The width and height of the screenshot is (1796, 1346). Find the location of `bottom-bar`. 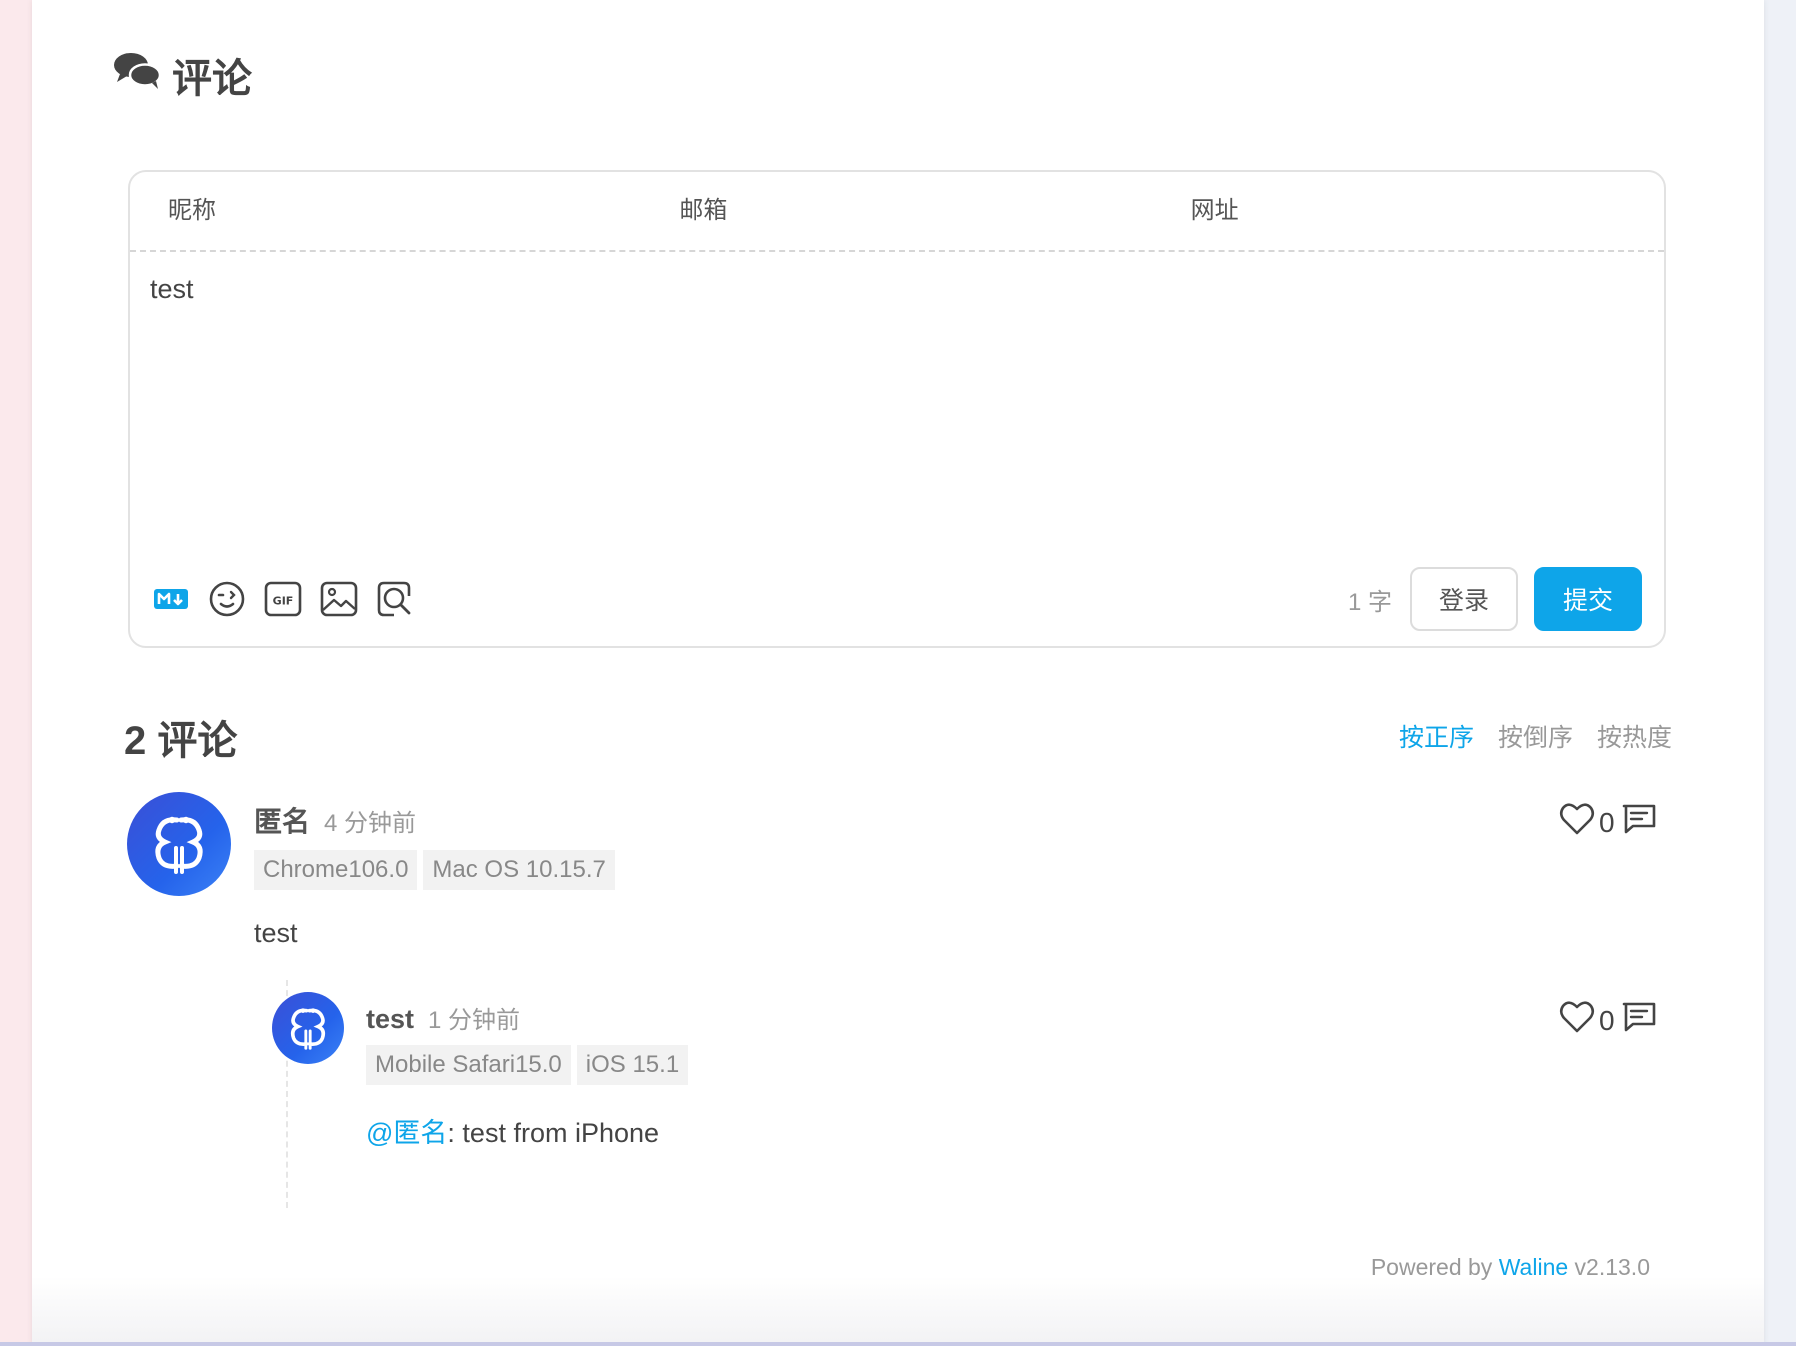

bottom-bar is located at coordinates (898, 1344).